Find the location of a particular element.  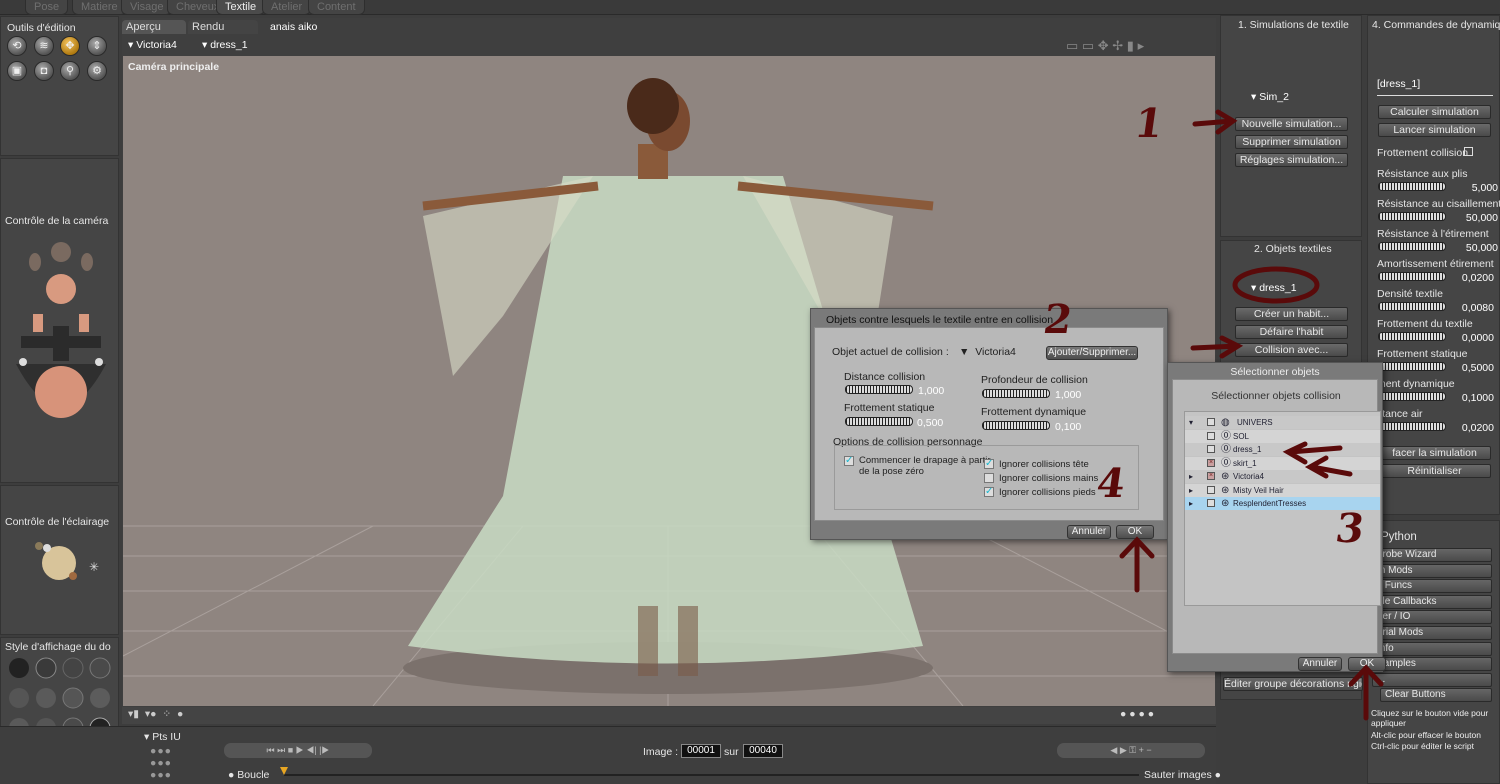

viewport-controls-icon: ▭ ▭ ✥ ✢ ▮ ▸ is located at coordinates (1105, 46).